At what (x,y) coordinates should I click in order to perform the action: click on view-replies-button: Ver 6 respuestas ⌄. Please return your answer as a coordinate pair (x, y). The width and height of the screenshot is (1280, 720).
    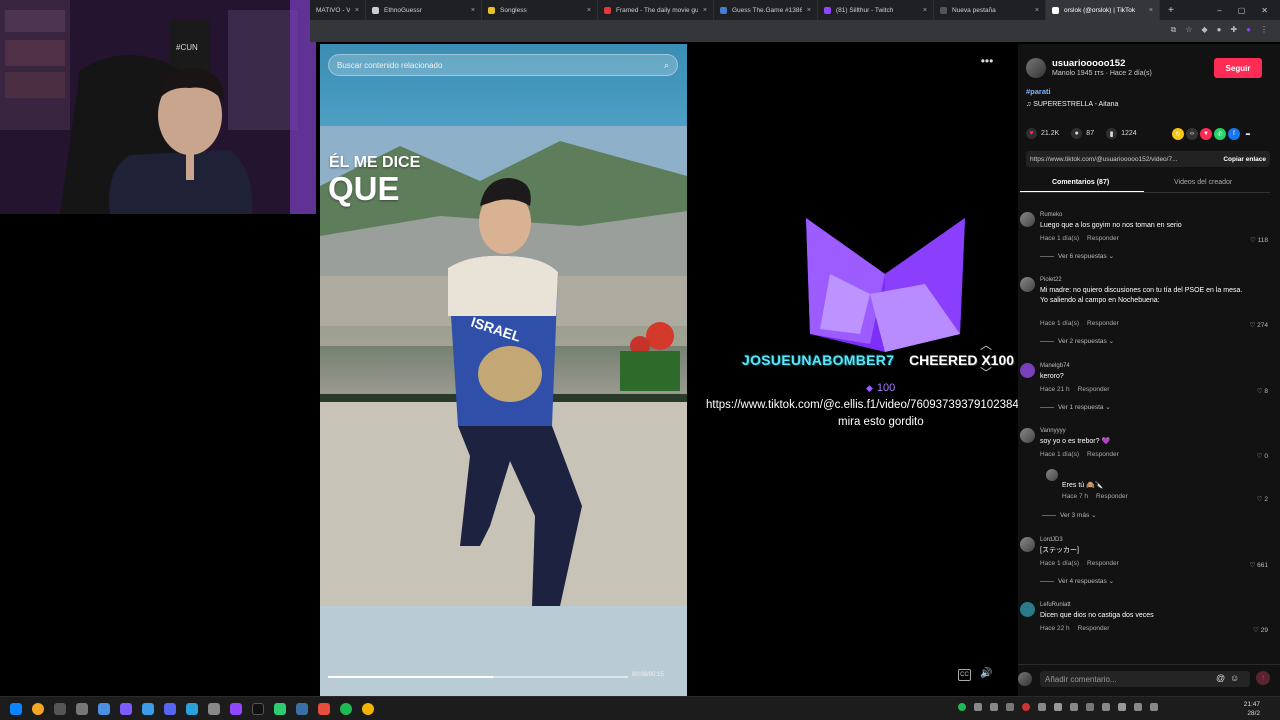
    Looking at the image, I should click on (1077, 256).